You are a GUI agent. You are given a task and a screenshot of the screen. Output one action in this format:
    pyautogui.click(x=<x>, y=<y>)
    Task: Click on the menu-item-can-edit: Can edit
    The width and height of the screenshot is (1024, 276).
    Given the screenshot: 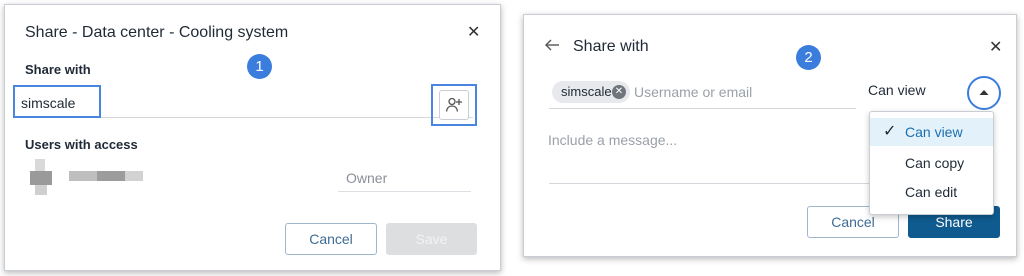 What is the action you would take?
    pyautogui.click(x=931, y=192)
    